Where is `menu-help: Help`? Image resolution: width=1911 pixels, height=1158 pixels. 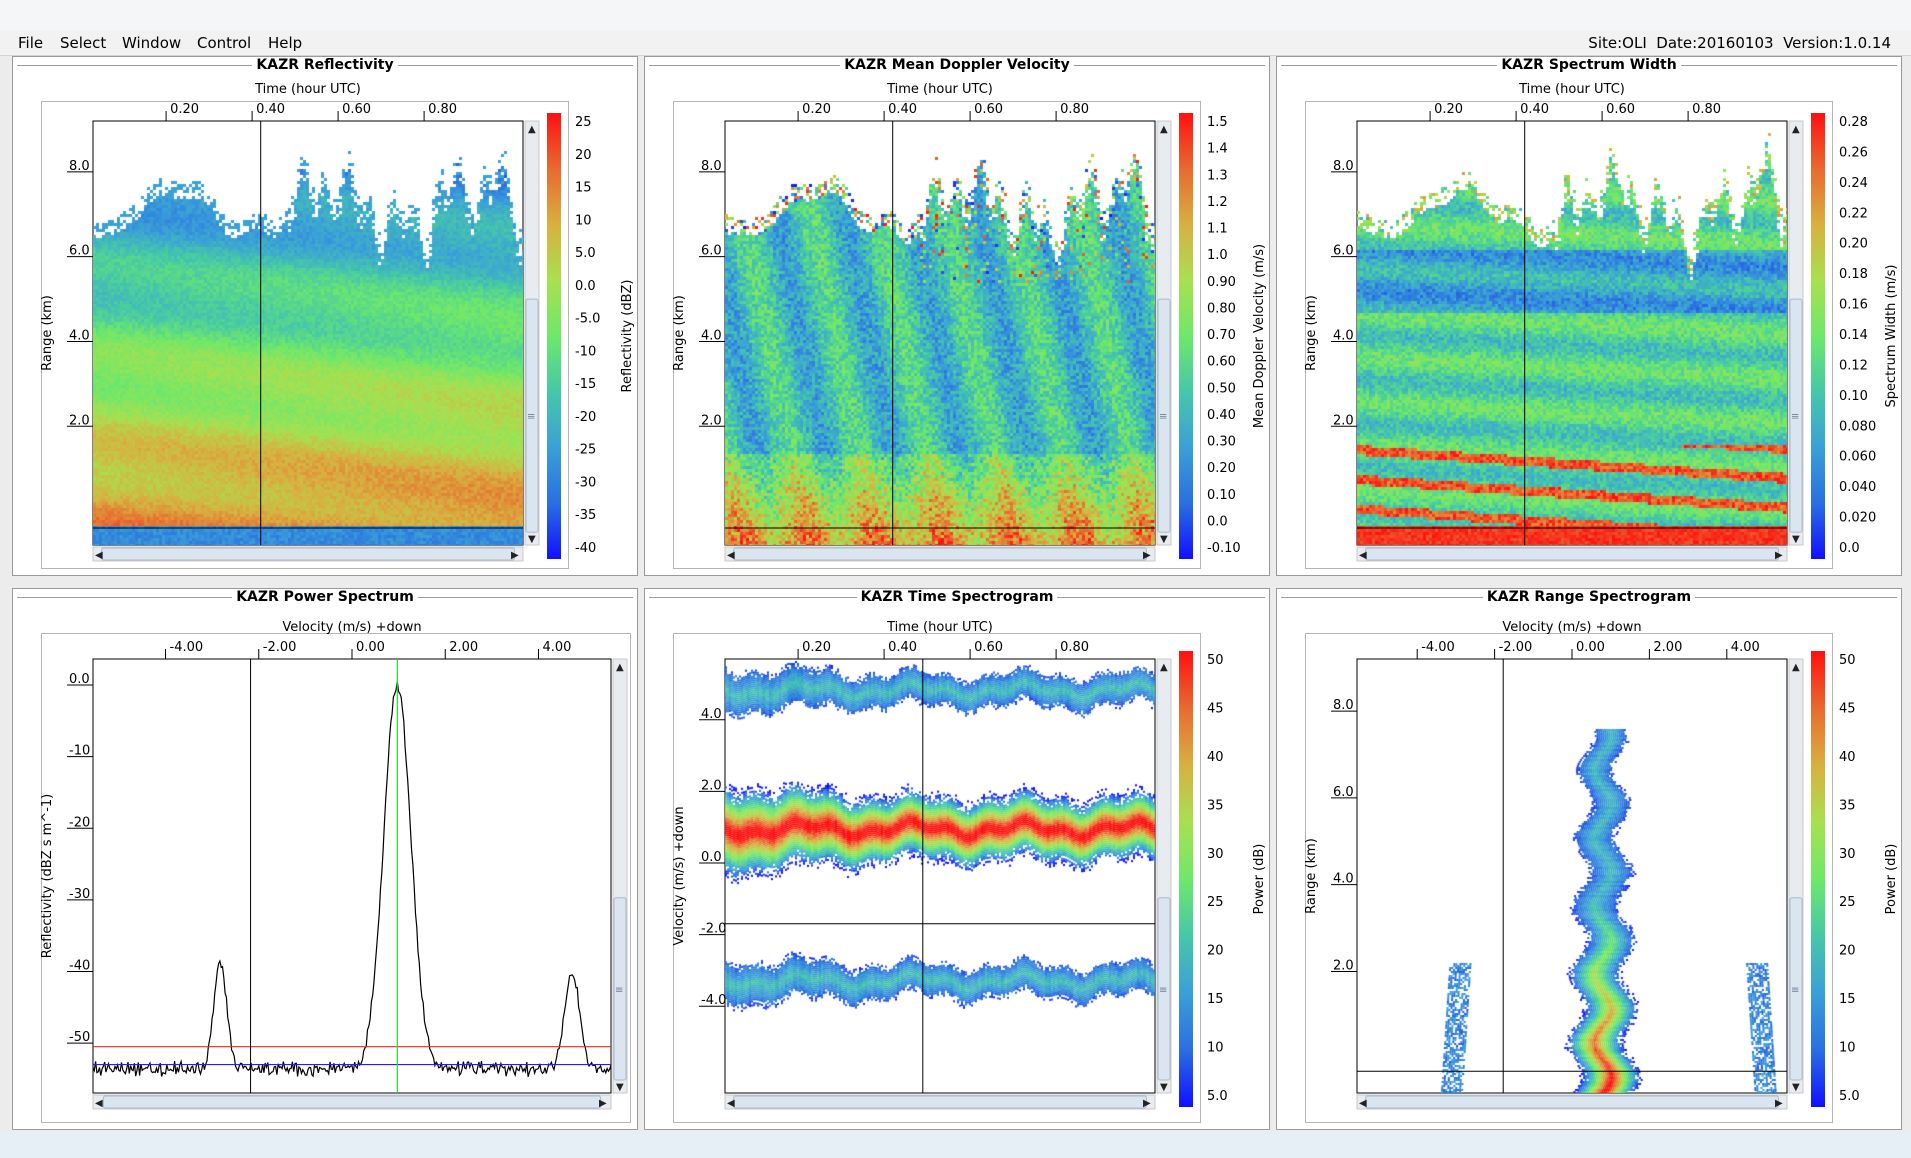 menu-help: Help is located at coordinates (285, 43).